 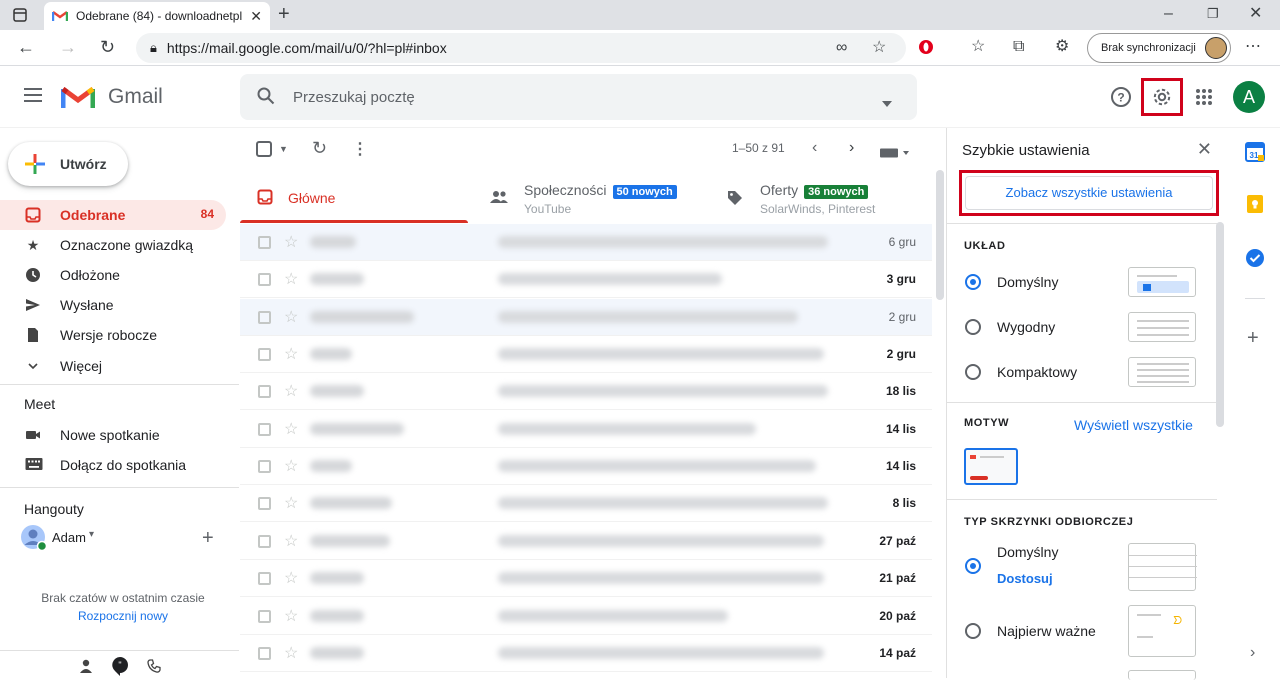 What do you see at coordinates (1037, 372) in the screenshot?
I see `layout-compact-label: Kompaktowy` at bounding box center [1037, 372].